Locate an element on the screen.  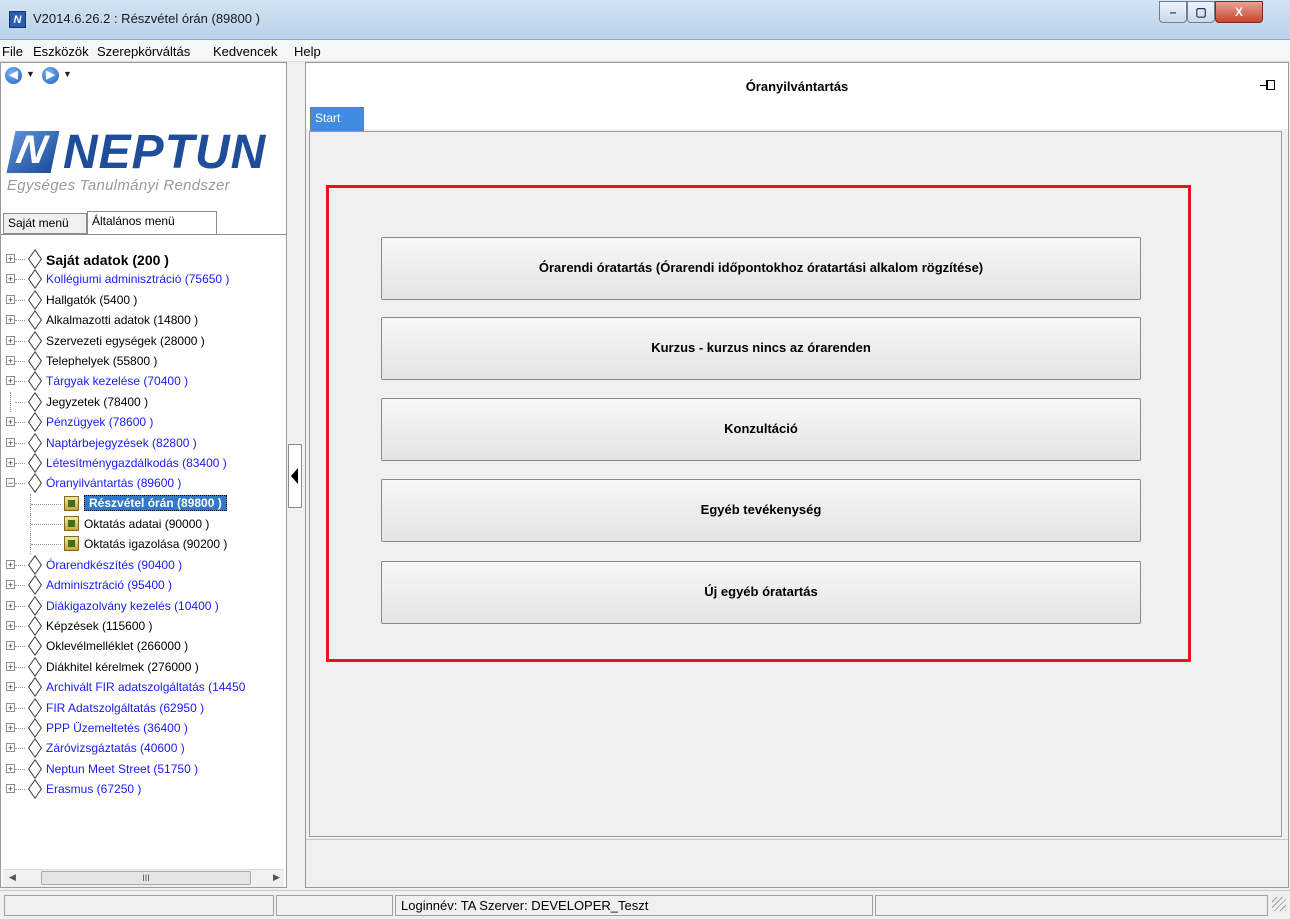
tree-node: − Óranyilvántartás (89600 ) is located at coordinates (143, 483).